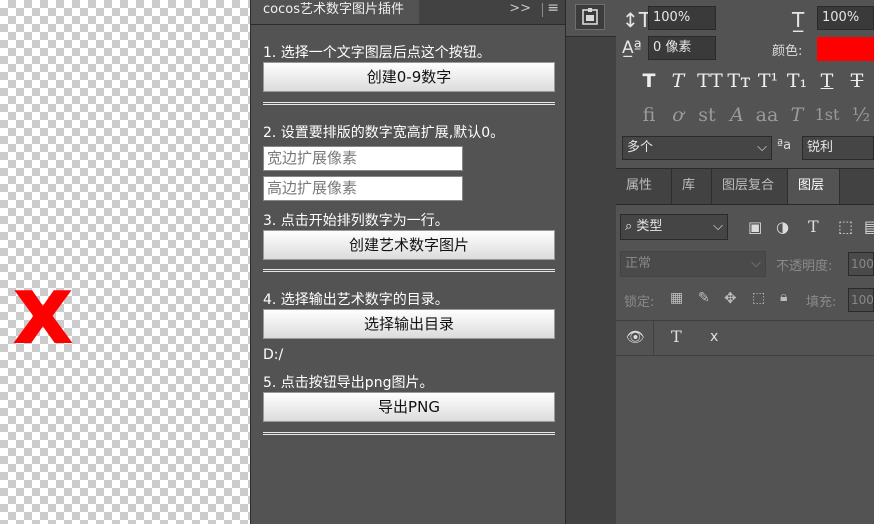 The image size is (874, 524). What do you see at coordinates (768, 81) in the screenshot?
I see `superscript-icon: T¹` at bounding box center [768, 81].